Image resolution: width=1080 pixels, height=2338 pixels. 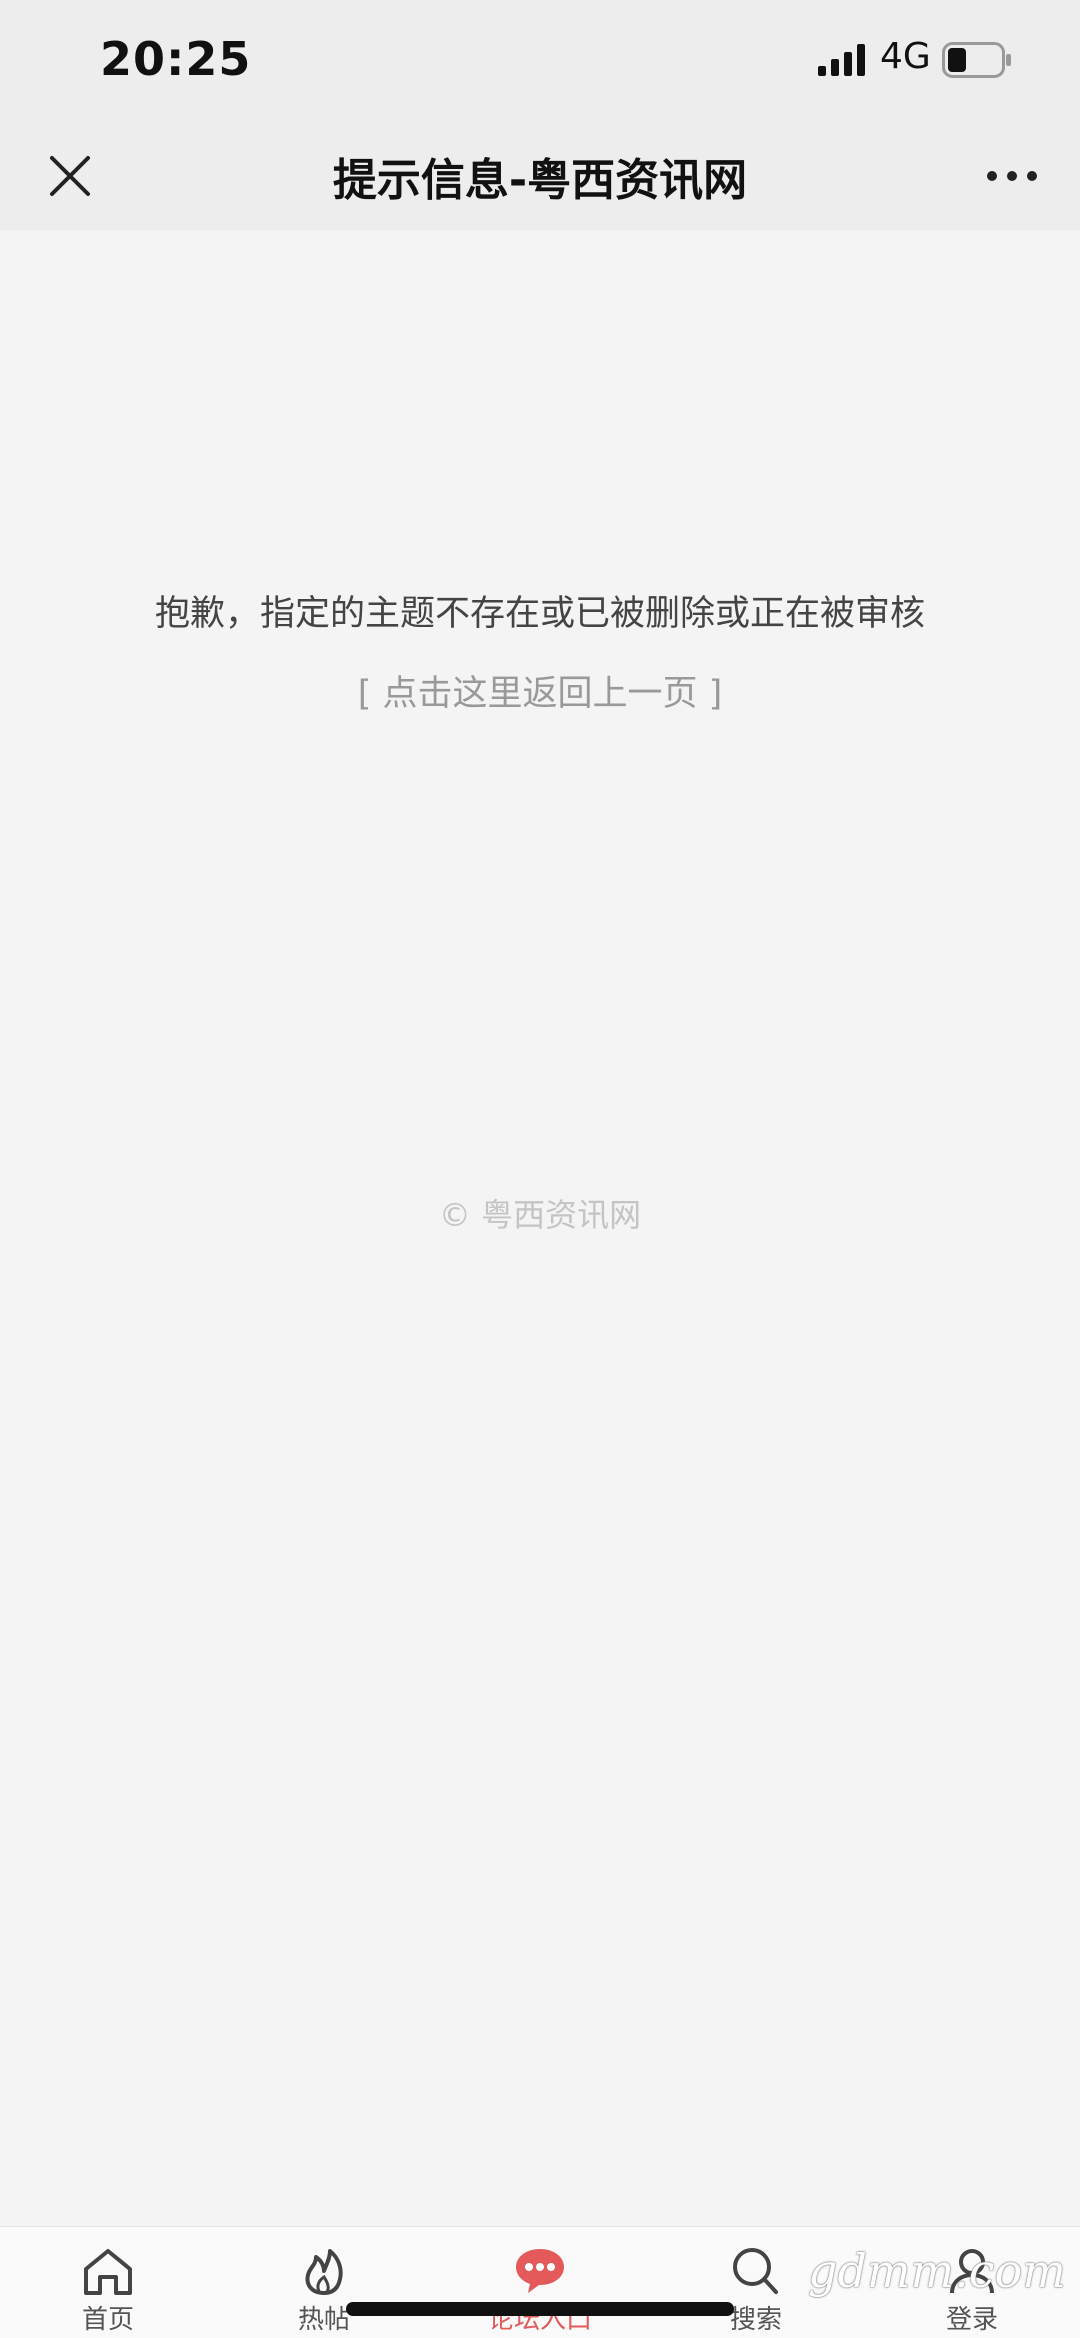 I want to click on home-icon, so click(x=108, y=2272).